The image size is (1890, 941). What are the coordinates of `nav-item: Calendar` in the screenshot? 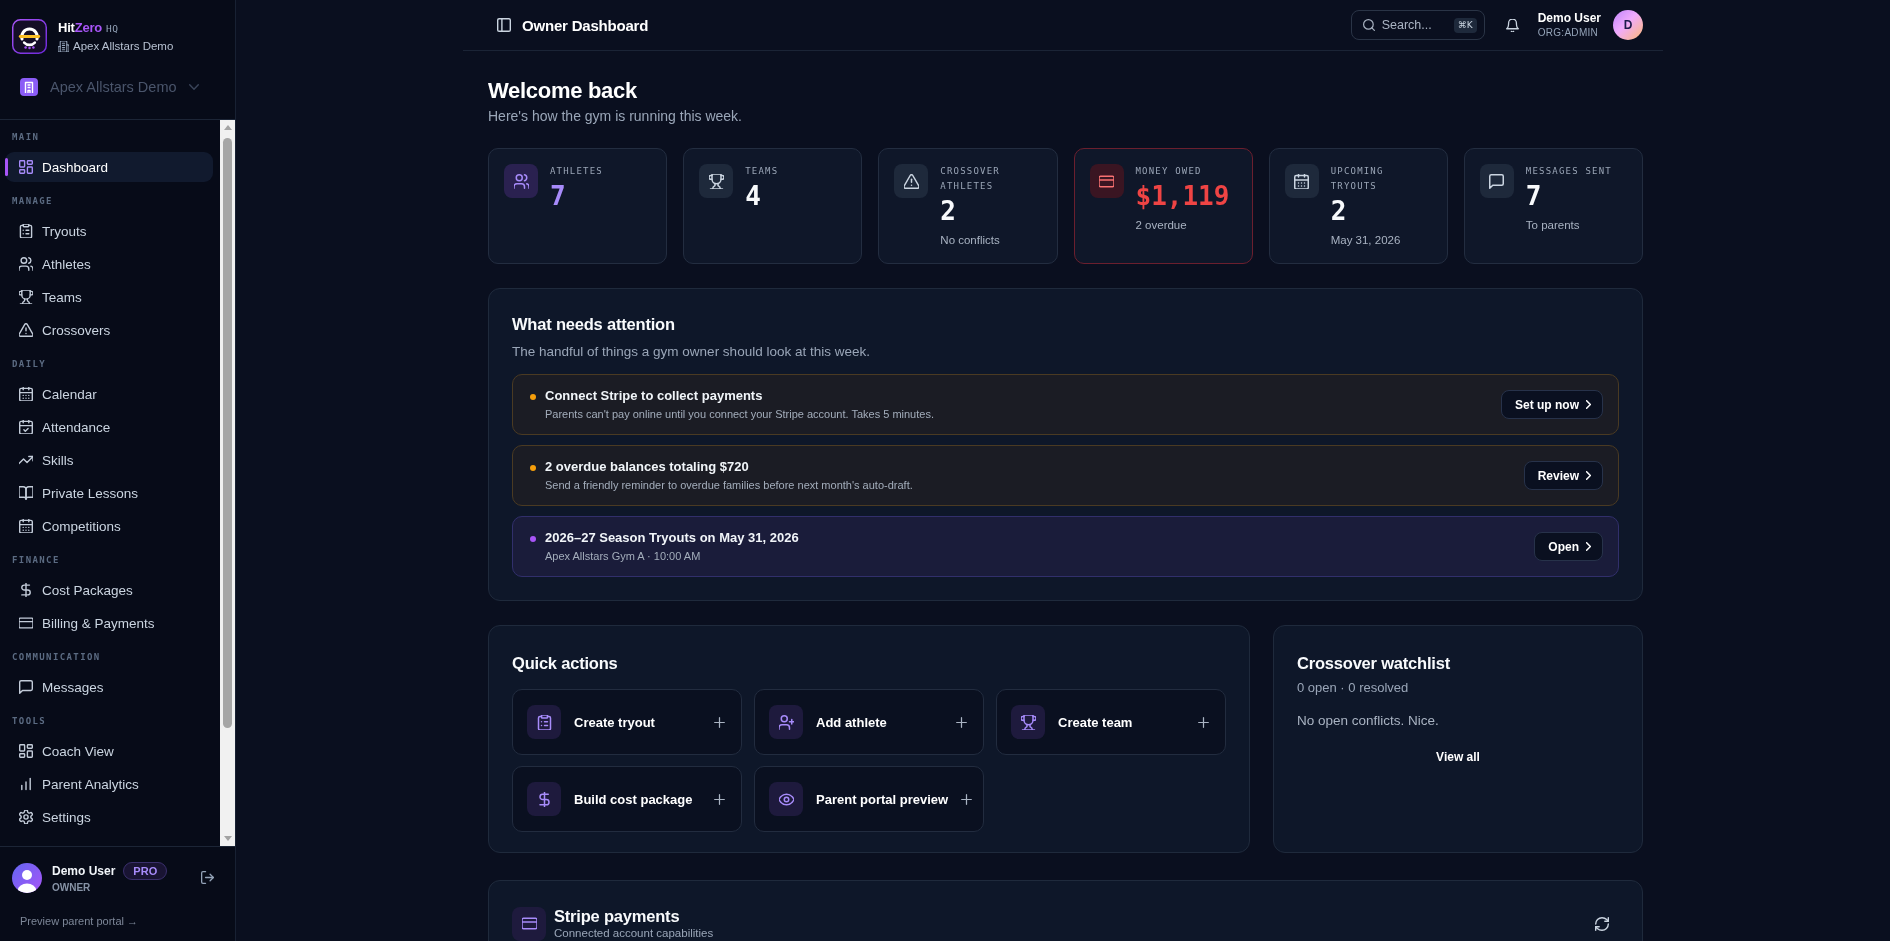 It's located at (109, 394).